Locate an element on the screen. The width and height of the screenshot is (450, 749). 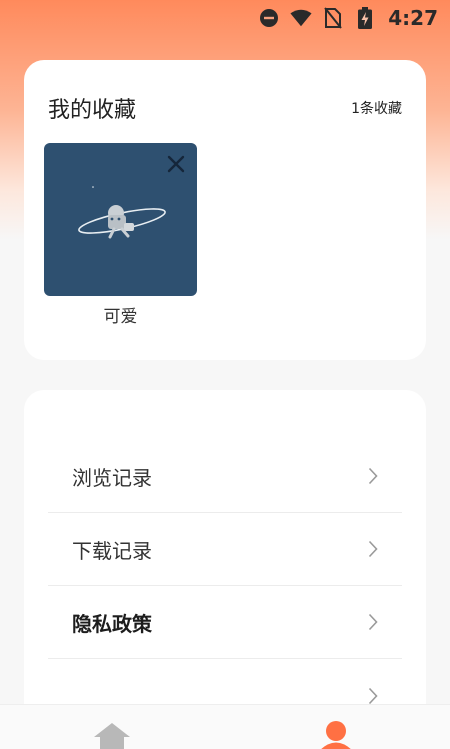
menu-item-label: 浏览记录 is located at coordinates (112, 477).